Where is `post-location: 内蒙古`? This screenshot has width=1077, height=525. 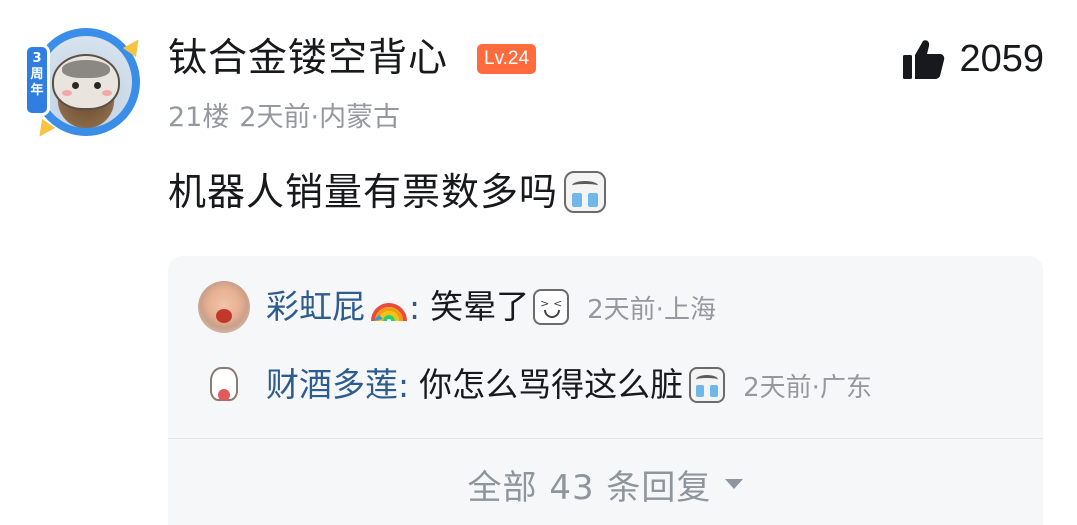 post-location: 内蒙古 is located at coordinates (360, 117).